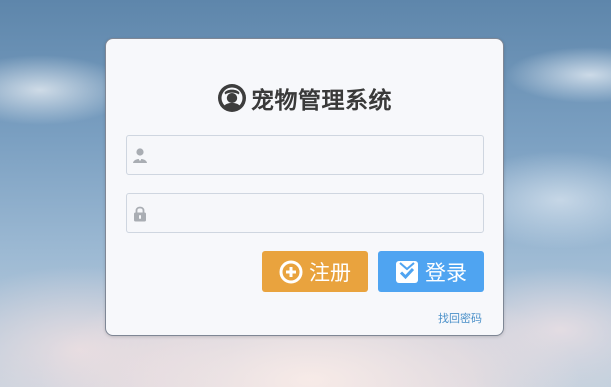 Image resolution: width=611 pixels, height=387 pixels. I want to click on username-field, so click(305, 155).